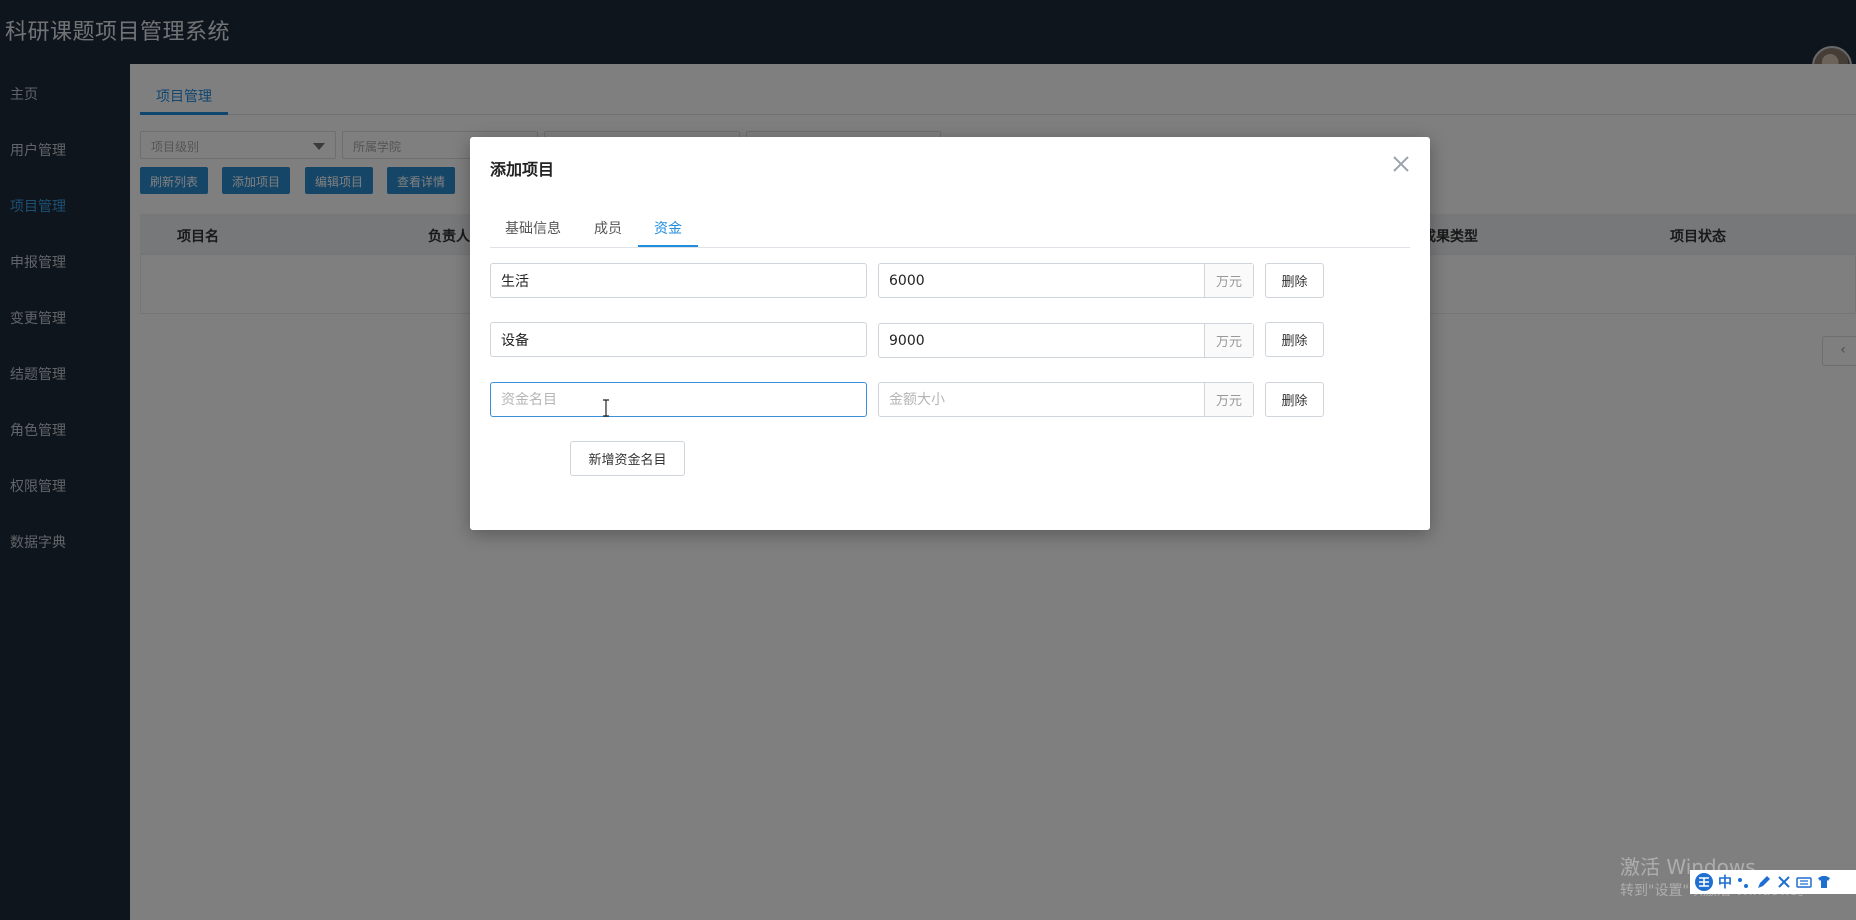 The height and width of the screenshot is (920, 1856). What do you see at coordinates (668, 246) in the screenshot?
I see `modal-tab-active-indicator` at bounding box center [668, 246].